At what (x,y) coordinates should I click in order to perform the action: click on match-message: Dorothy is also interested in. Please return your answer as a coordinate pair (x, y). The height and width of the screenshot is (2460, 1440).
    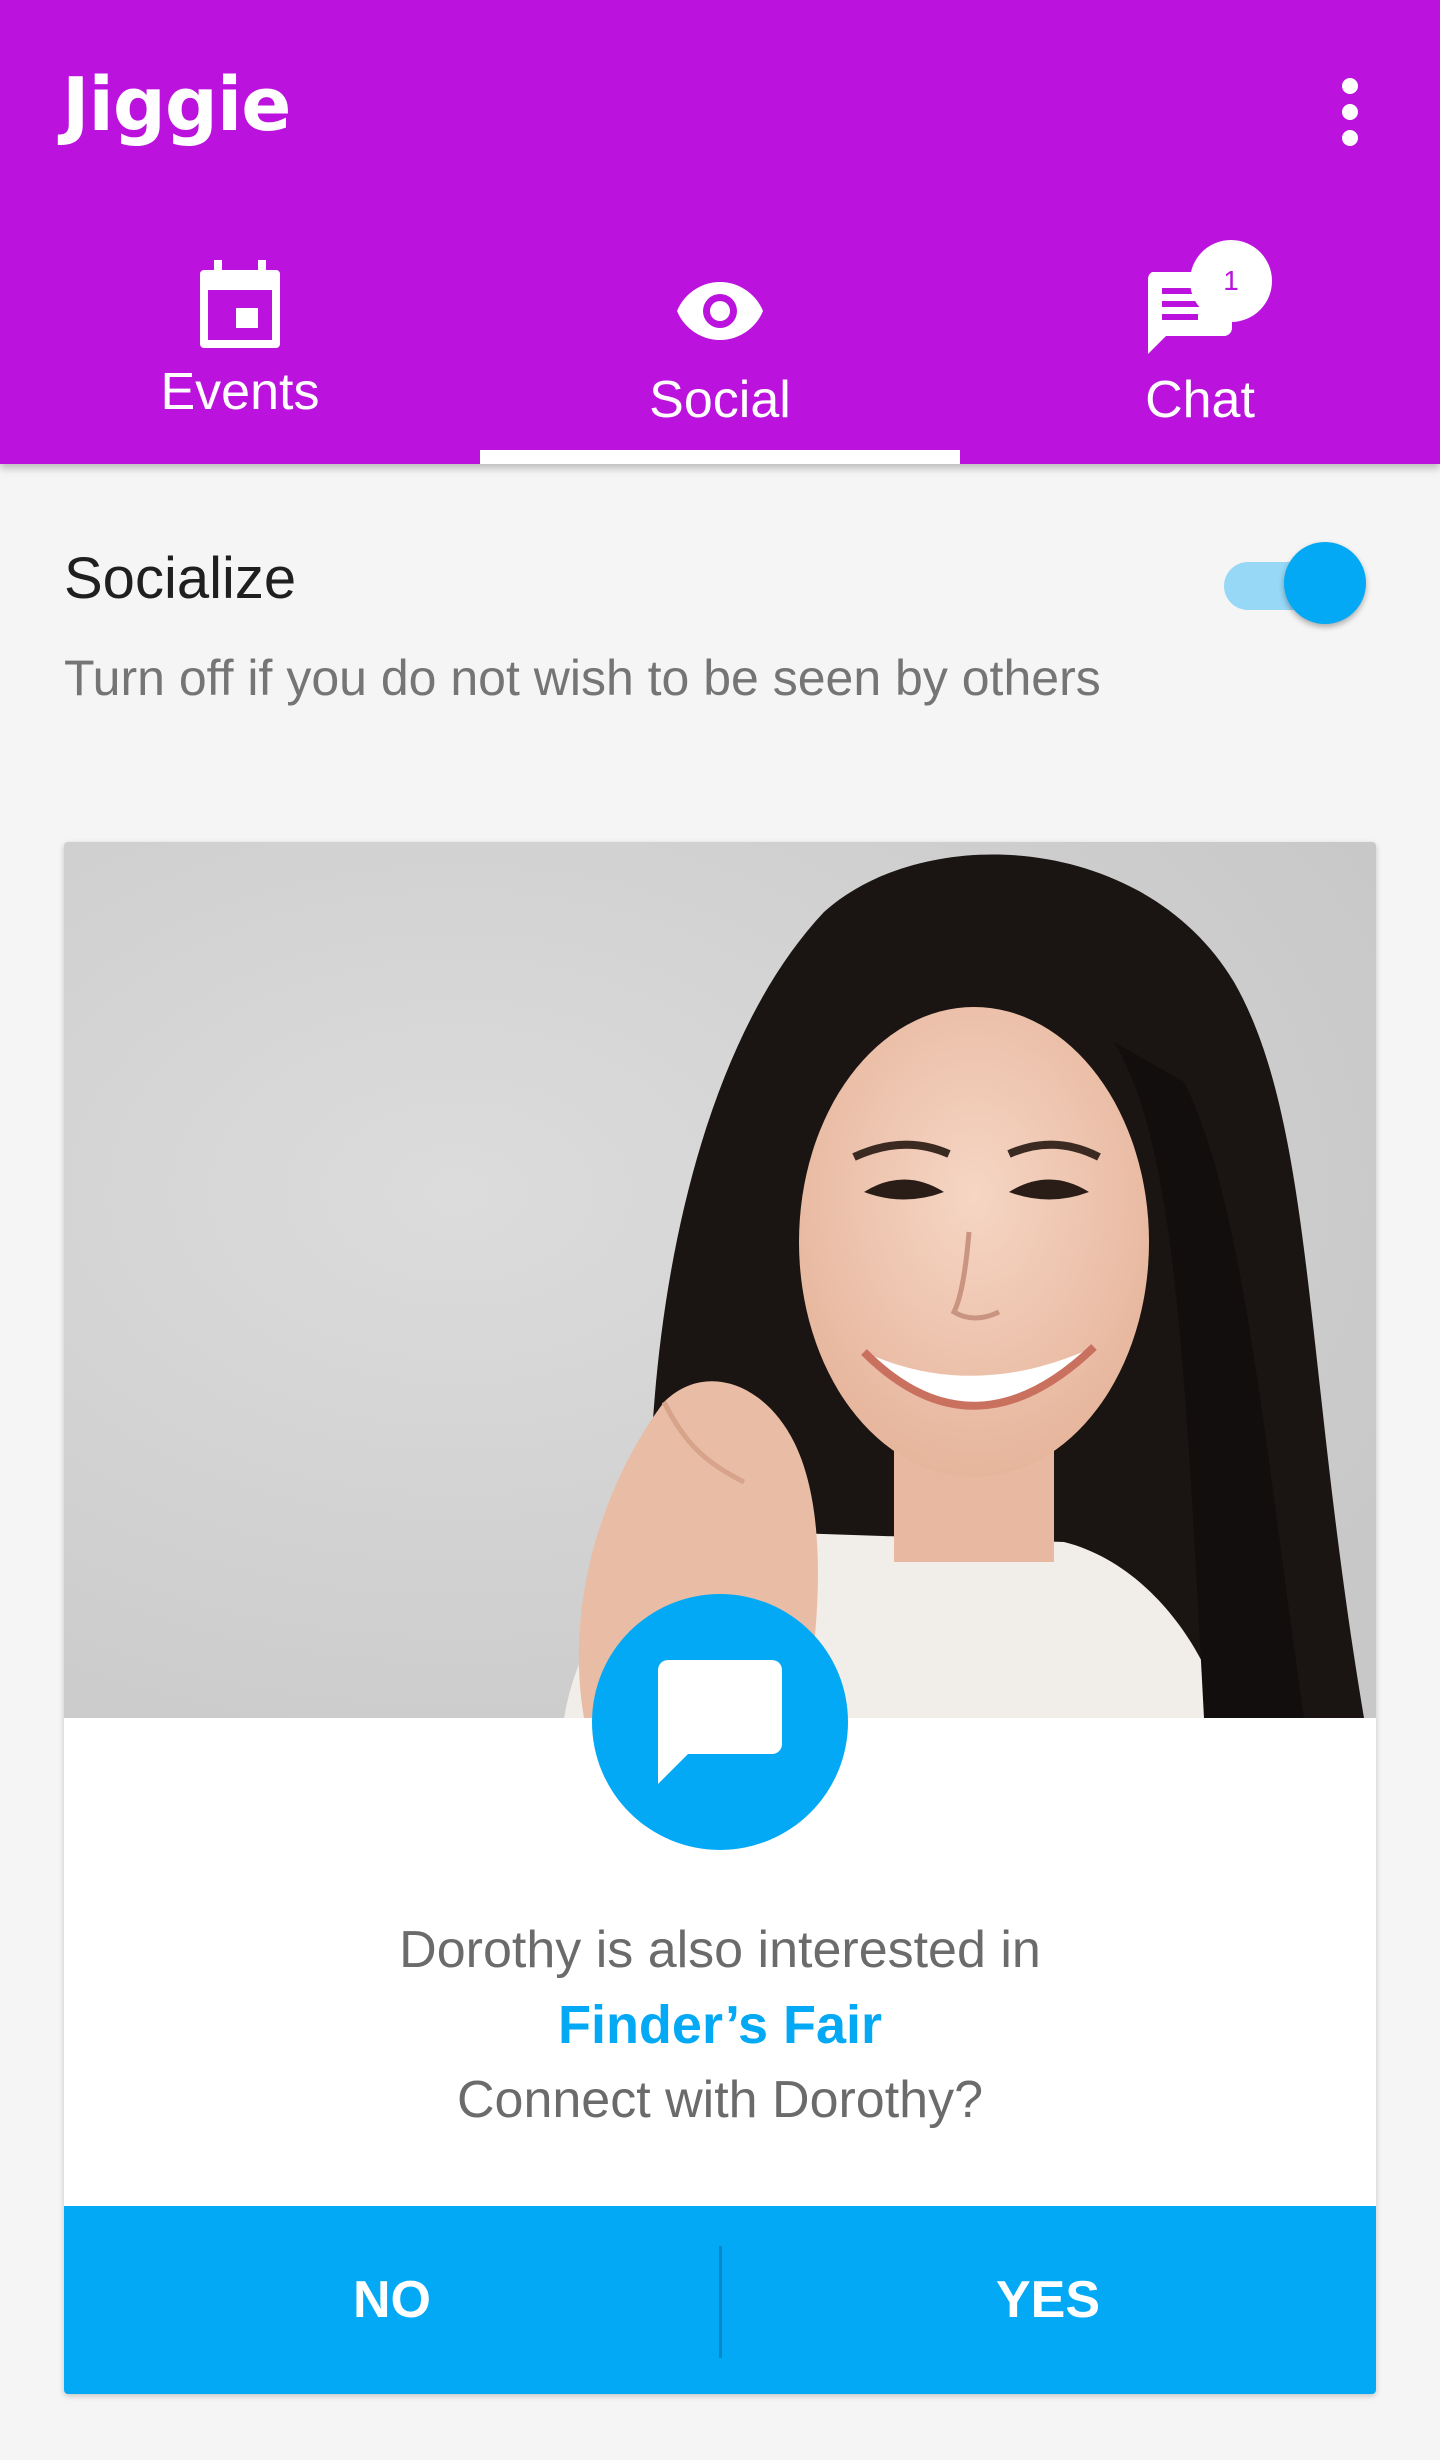
    Looking at the image, I should click on (720, 1950).